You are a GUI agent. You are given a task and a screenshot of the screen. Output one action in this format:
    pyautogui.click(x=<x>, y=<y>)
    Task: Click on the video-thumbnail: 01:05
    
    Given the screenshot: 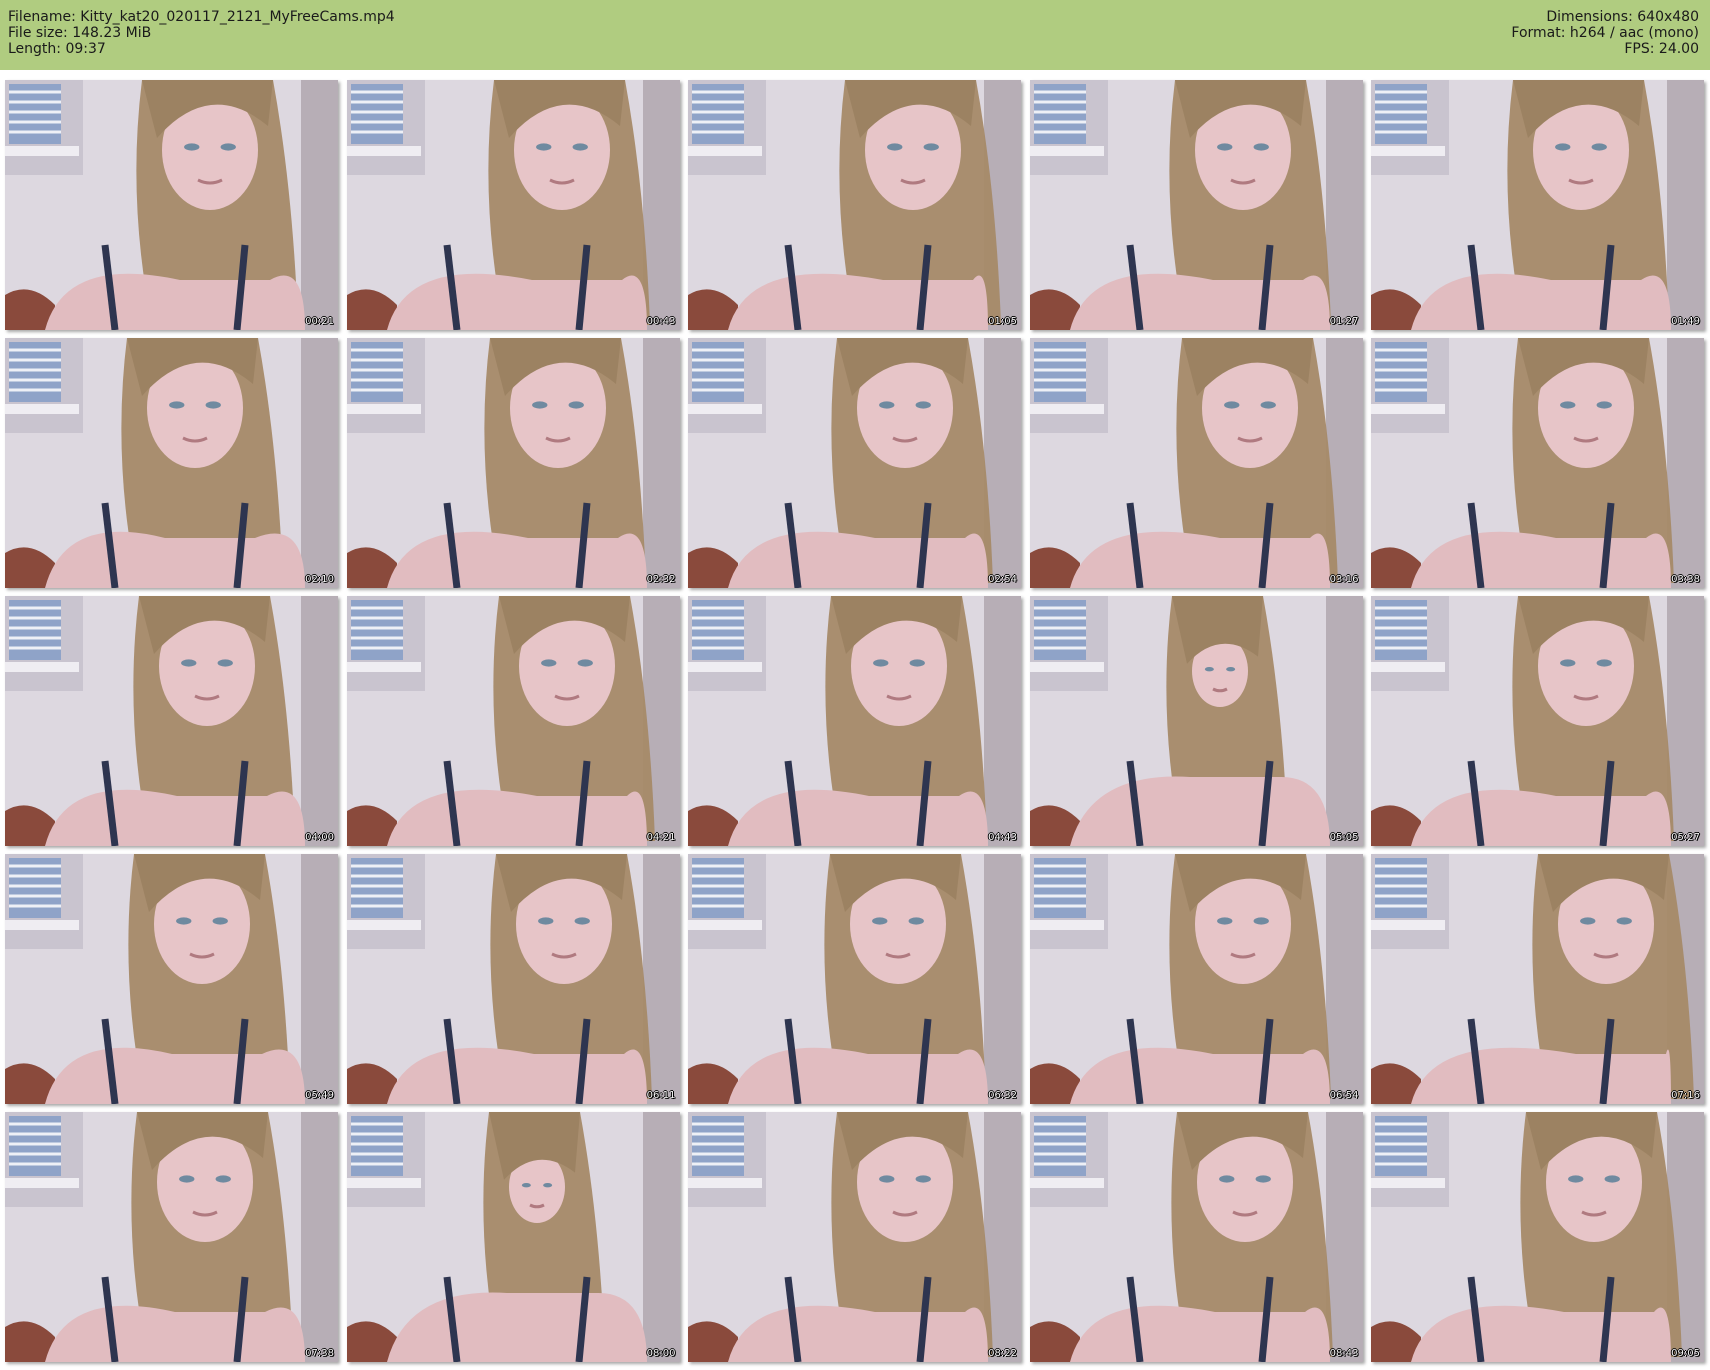 What is the action you would take?
    pyautogui.click(x=854, y=205)
    